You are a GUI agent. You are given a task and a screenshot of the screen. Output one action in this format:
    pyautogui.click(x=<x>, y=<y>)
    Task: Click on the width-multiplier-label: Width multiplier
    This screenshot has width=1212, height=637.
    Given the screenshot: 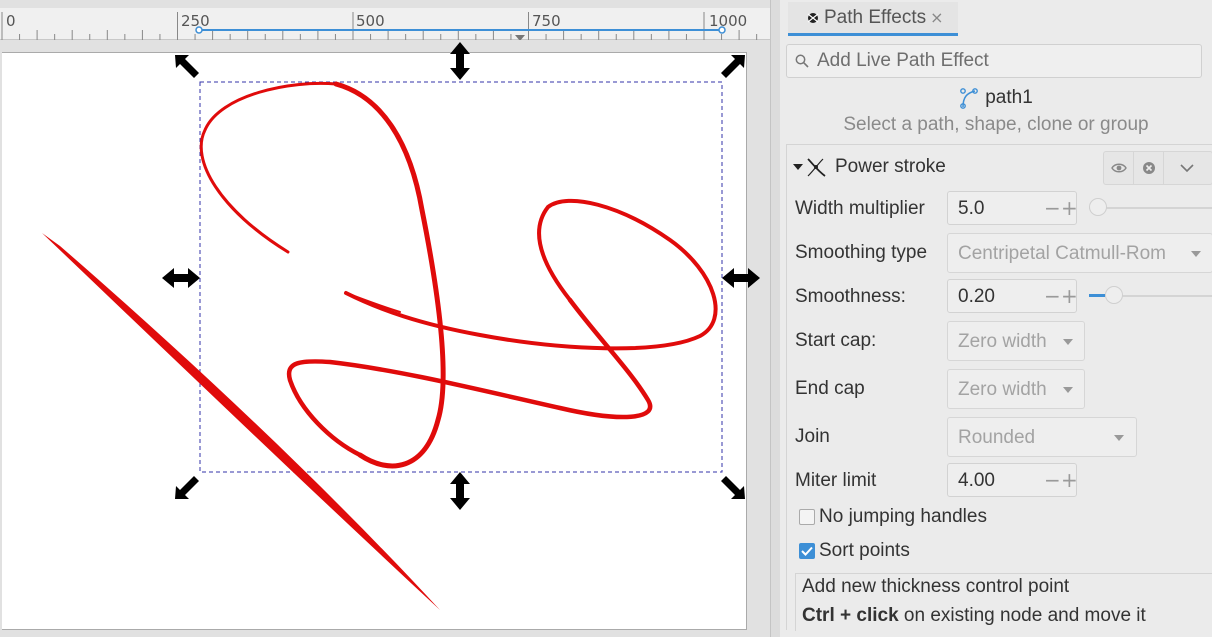 What is the action you would take?
    pyautogui.click(x=860, y=208)
    